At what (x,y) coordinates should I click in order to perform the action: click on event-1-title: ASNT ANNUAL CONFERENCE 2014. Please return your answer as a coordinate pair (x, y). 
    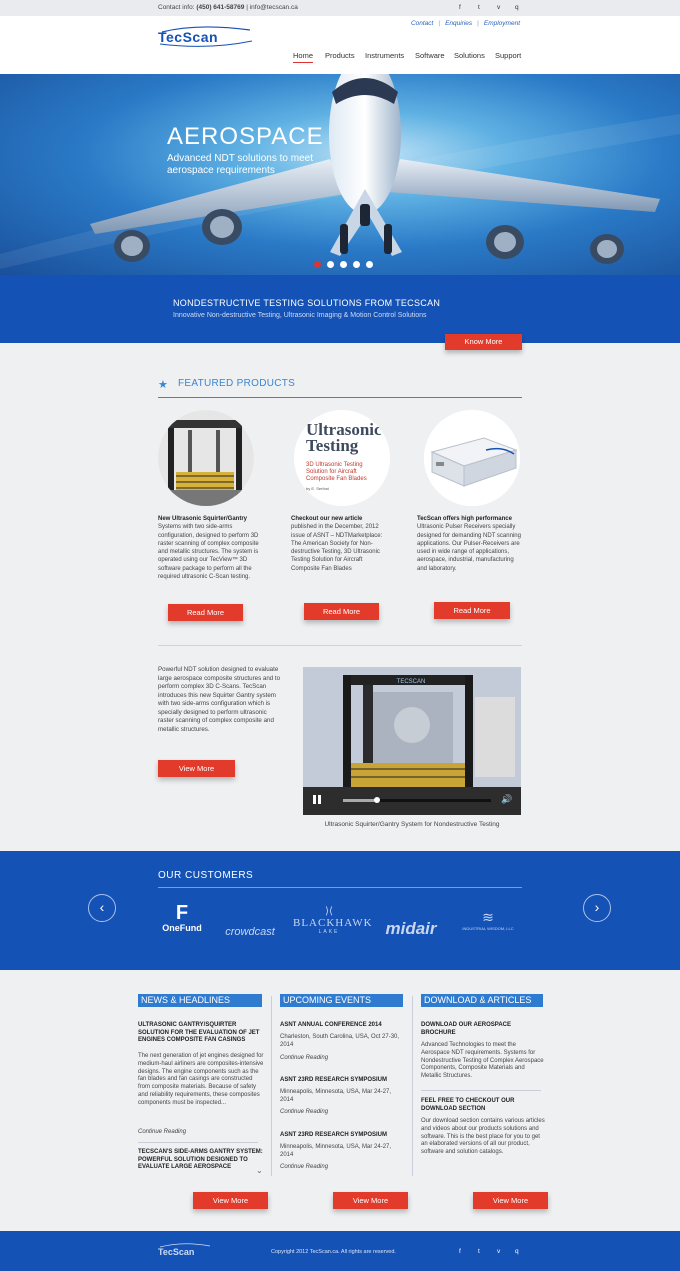
    Looking at the image, I should click on (343, 1026).